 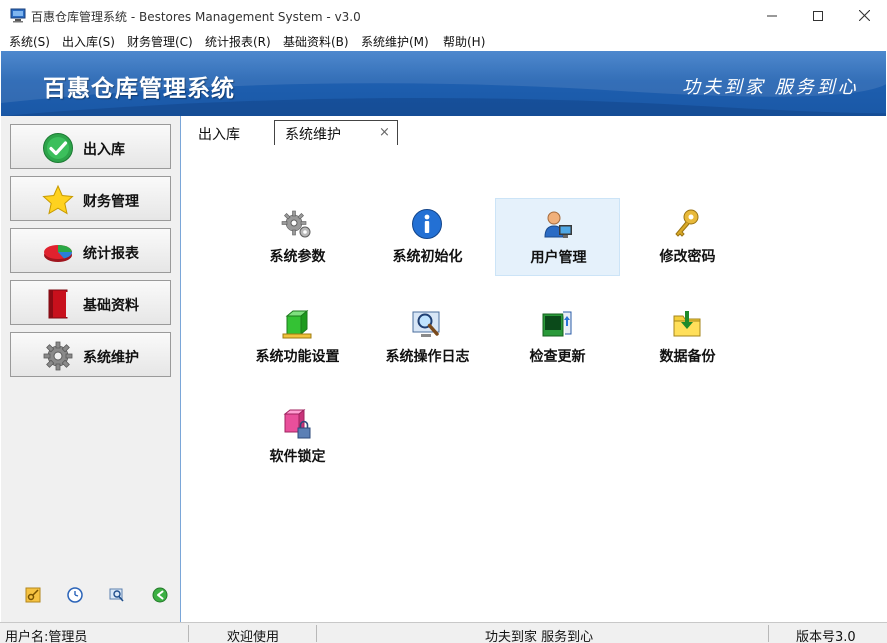 I want to click on keys-icon, so click(x=687, y=224).